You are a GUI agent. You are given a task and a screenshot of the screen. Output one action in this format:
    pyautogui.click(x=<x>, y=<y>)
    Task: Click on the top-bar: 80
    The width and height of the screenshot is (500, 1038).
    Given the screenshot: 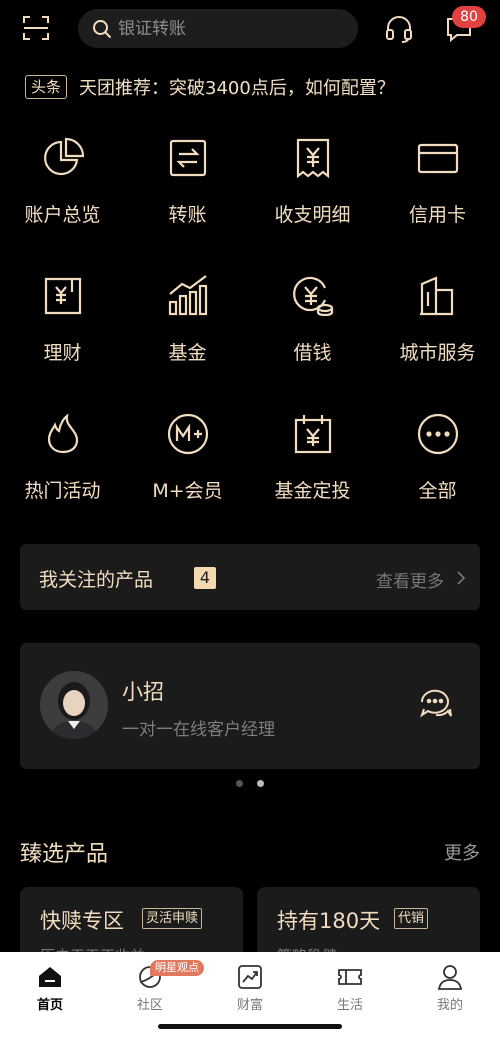 What is the action you would take?
    pyautogui.click(x=250, y=30)
    